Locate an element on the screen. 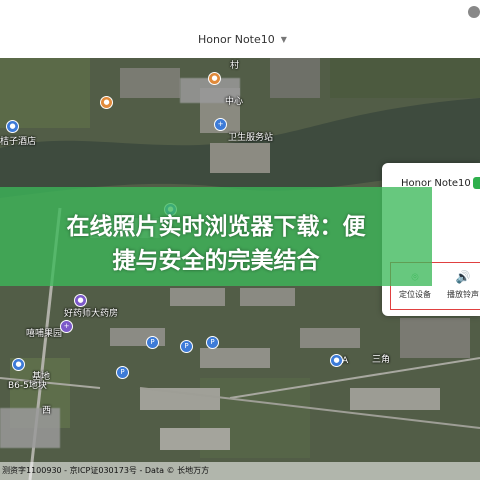 This screenshot has width=480, height=480. map-label-san-jiao: 三角 is located at coordinates (381, 360).